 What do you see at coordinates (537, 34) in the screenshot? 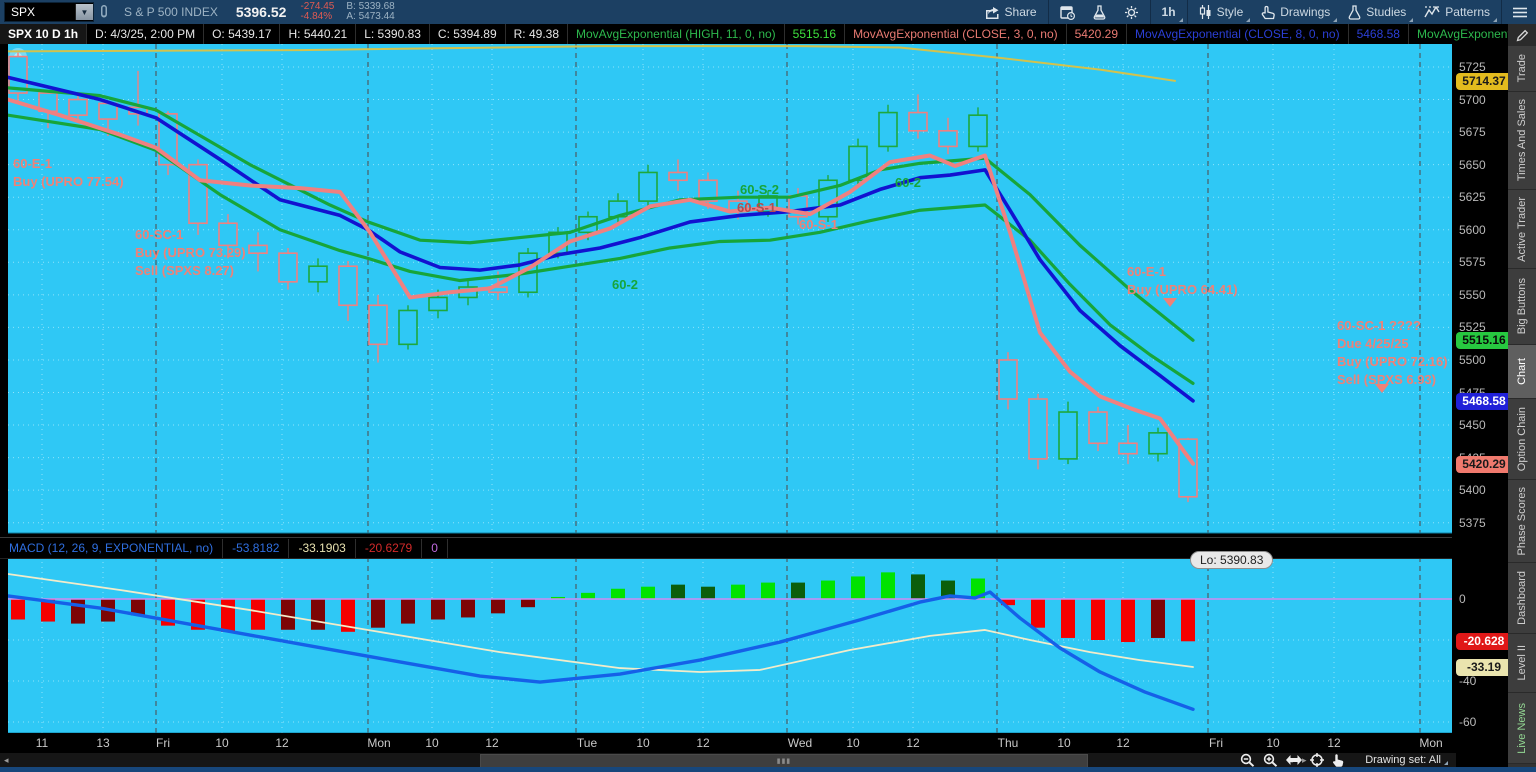
I see `chart-header-segment-6: R: 49.38` at bounding box center [537, 34].